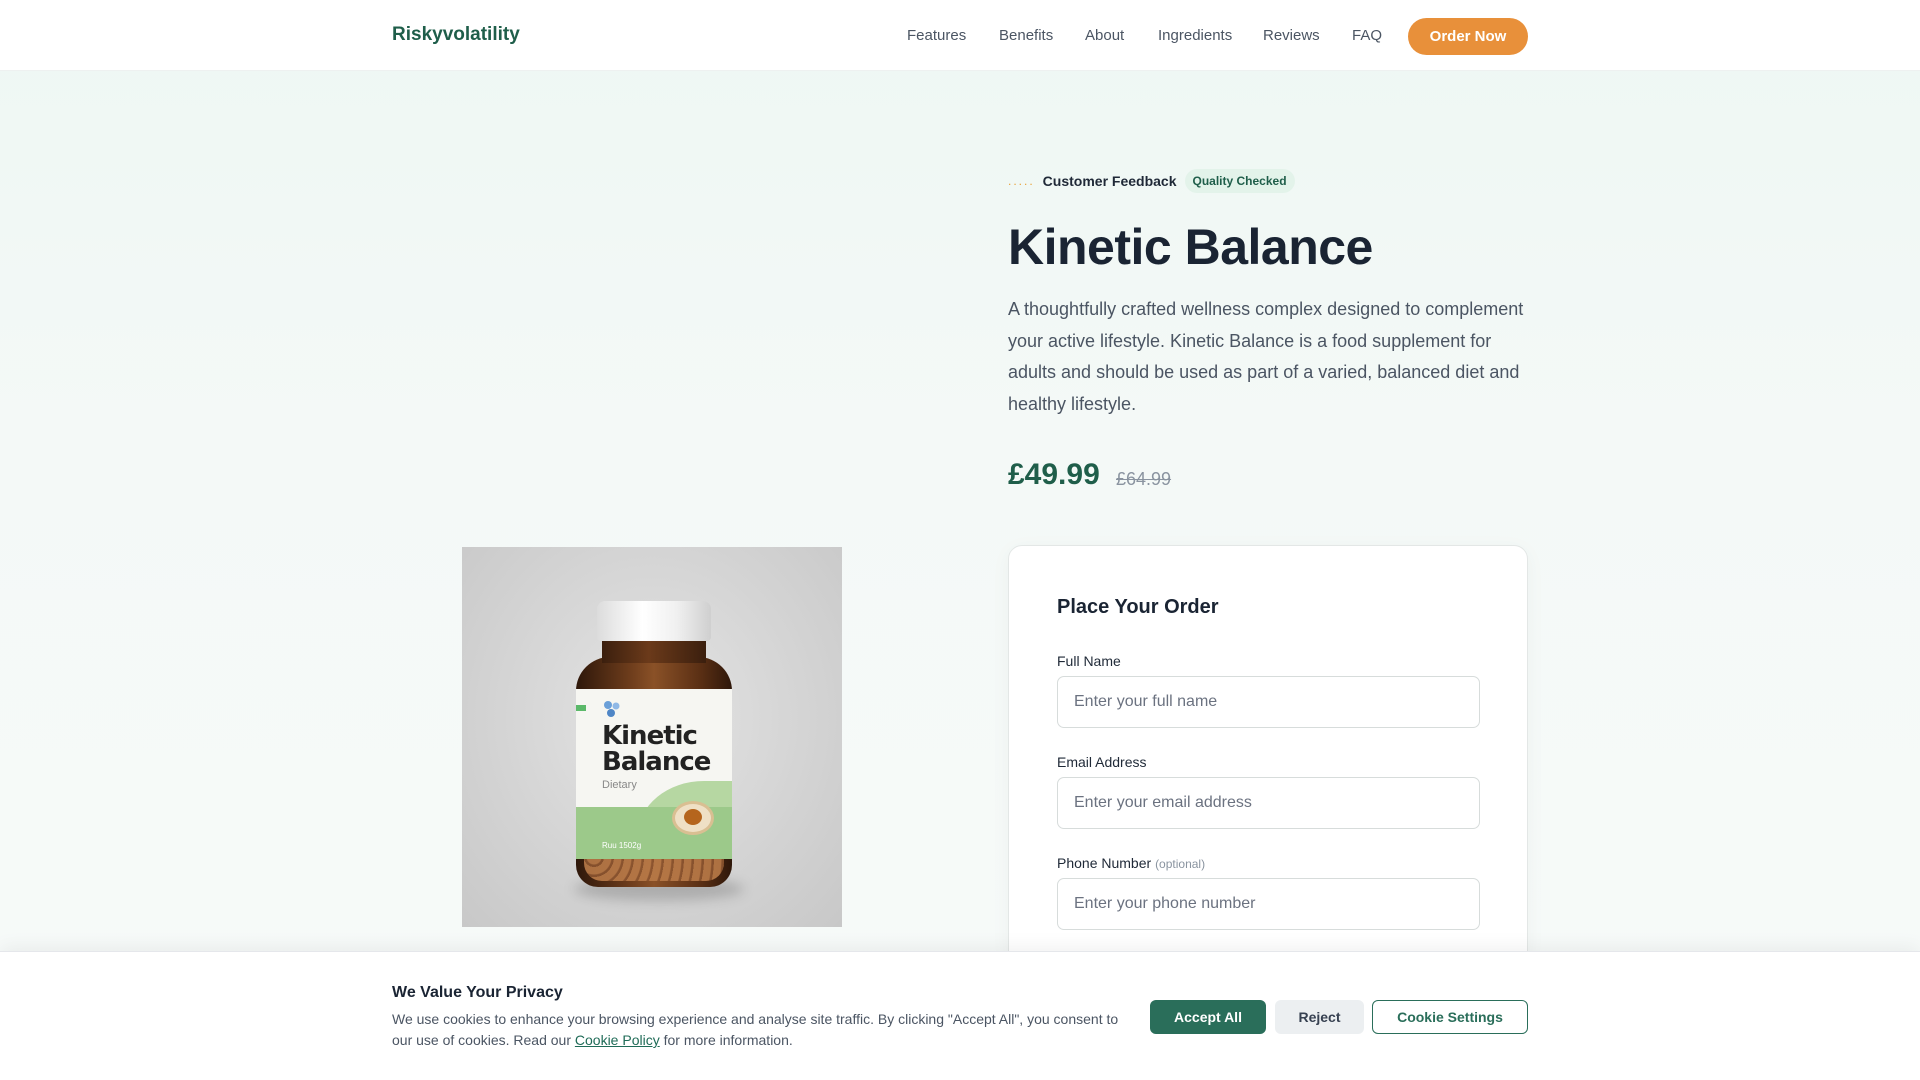 Image resolution: width=1920 pixels, height=1080 pixels. What do you see at coordinates (1268, 904) in the screenshot?
I see `phone-input` at bounding box center [1268, 904].